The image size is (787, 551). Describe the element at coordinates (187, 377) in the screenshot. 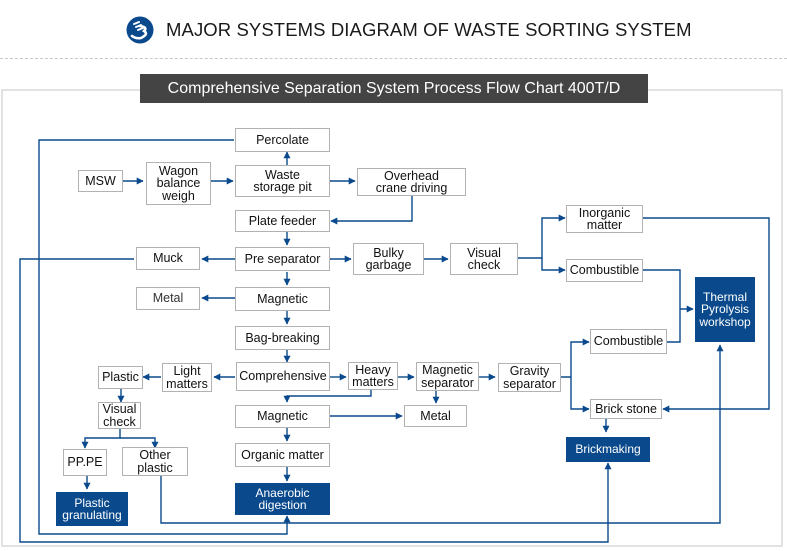

I see `node-light-matters: Light matters` at that location.